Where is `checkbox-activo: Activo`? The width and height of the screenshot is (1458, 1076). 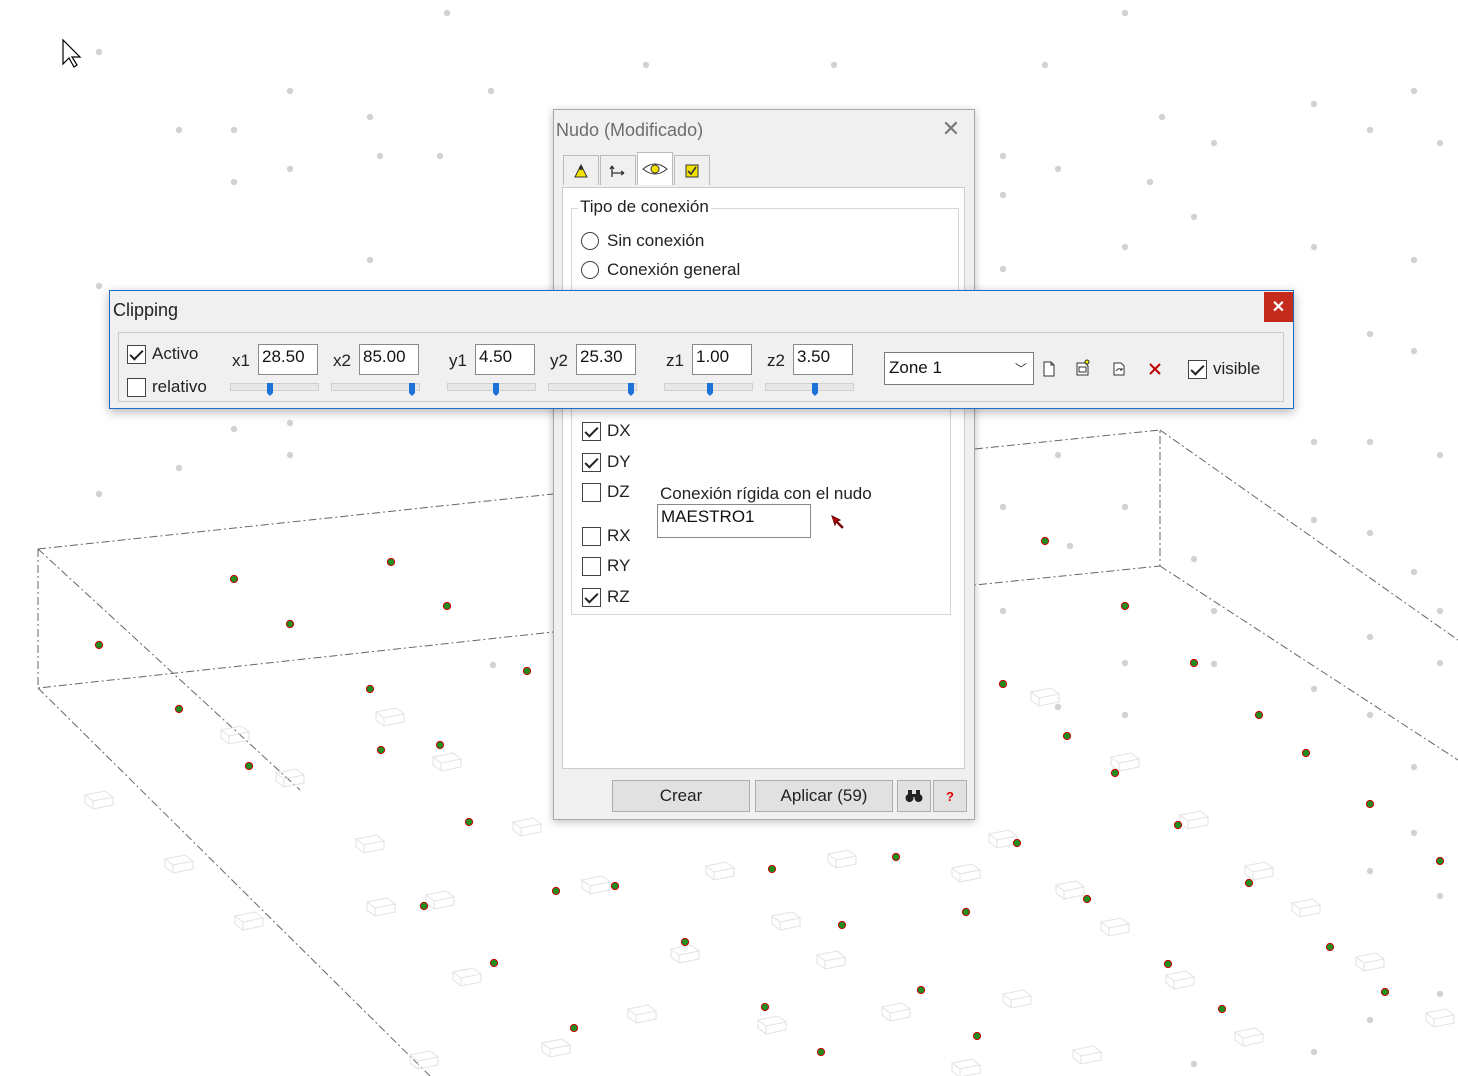
checkbox-activo: Activo is located at coordinates (162, 354).